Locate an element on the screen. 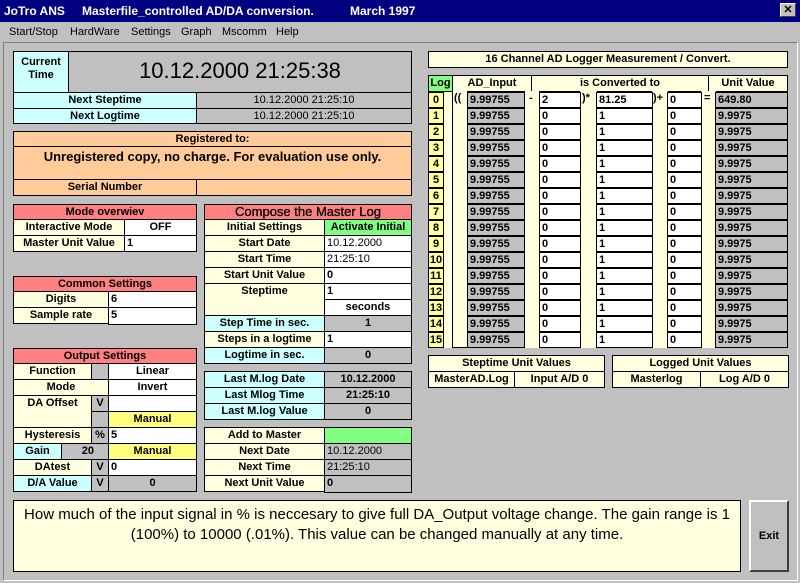 The image size is (800, 583). start-date-input: 10.12.2000 is located at coordinates (368, 243).